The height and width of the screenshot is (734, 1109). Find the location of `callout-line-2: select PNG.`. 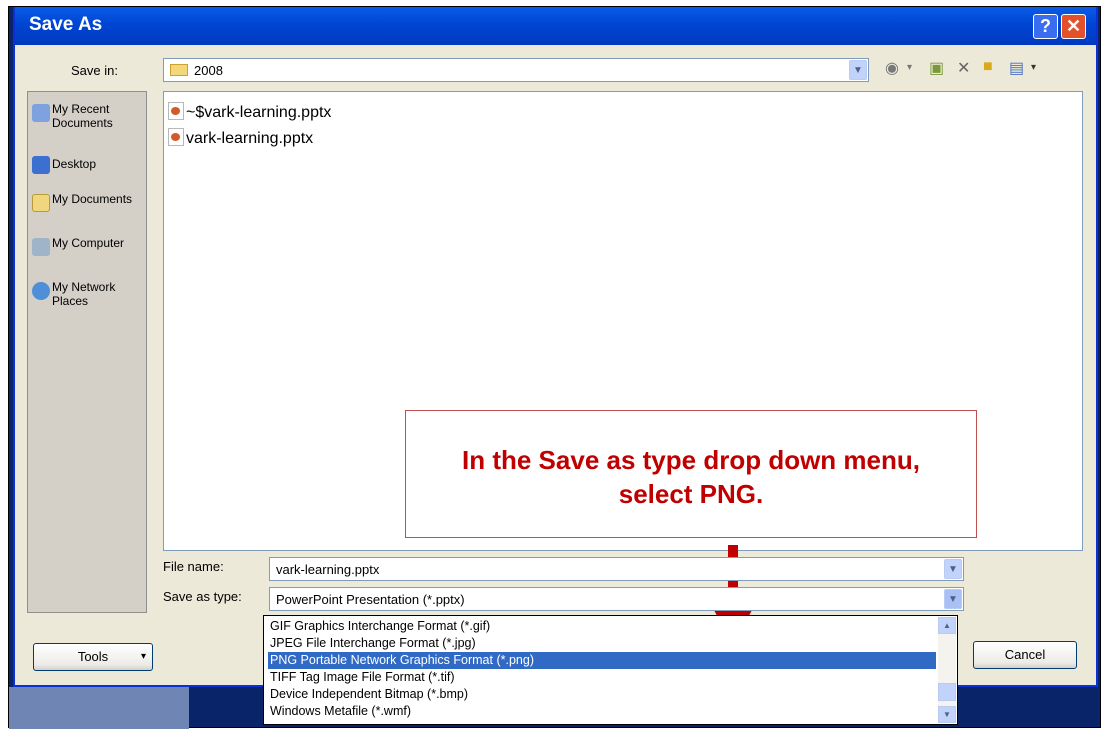

callout-line-2: select PNG. is located at coordinates (691, 494).